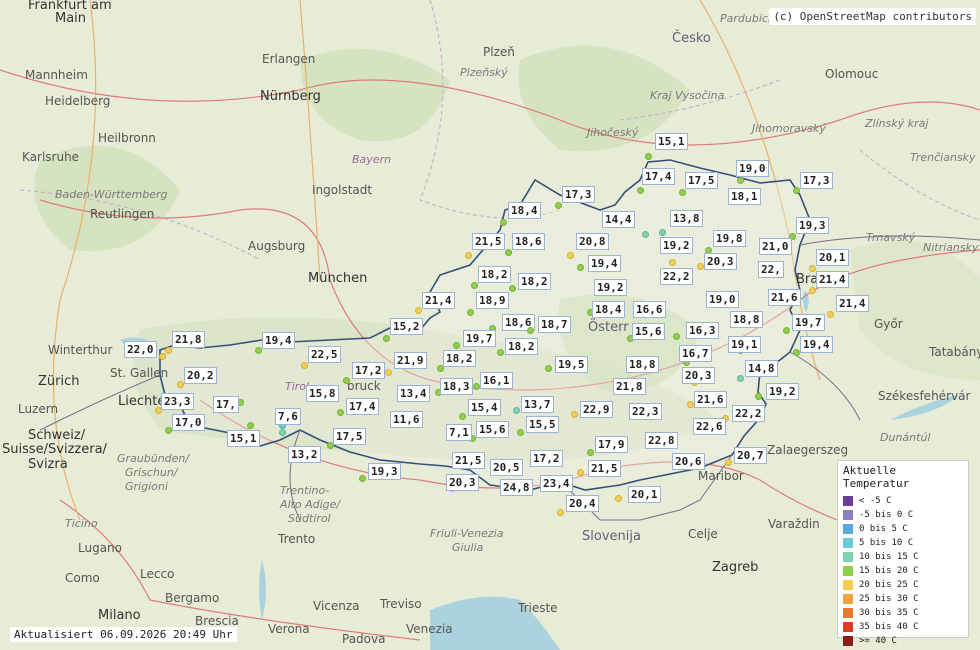  I want to click on temperature-label: 24,8, so click(516, 487).